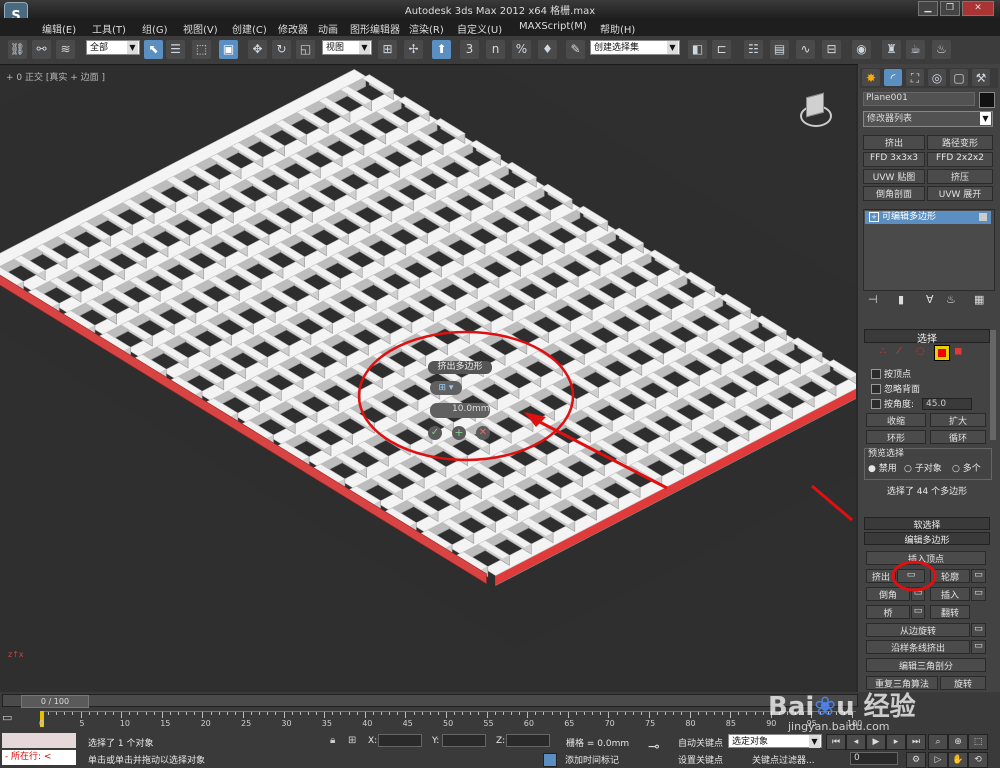 The width and height of the screenshot is (1000, 768). Describe the element at coordinates (981, 77) in the screenshot. I see `utilities-tab-icon: ⚒` at that location.